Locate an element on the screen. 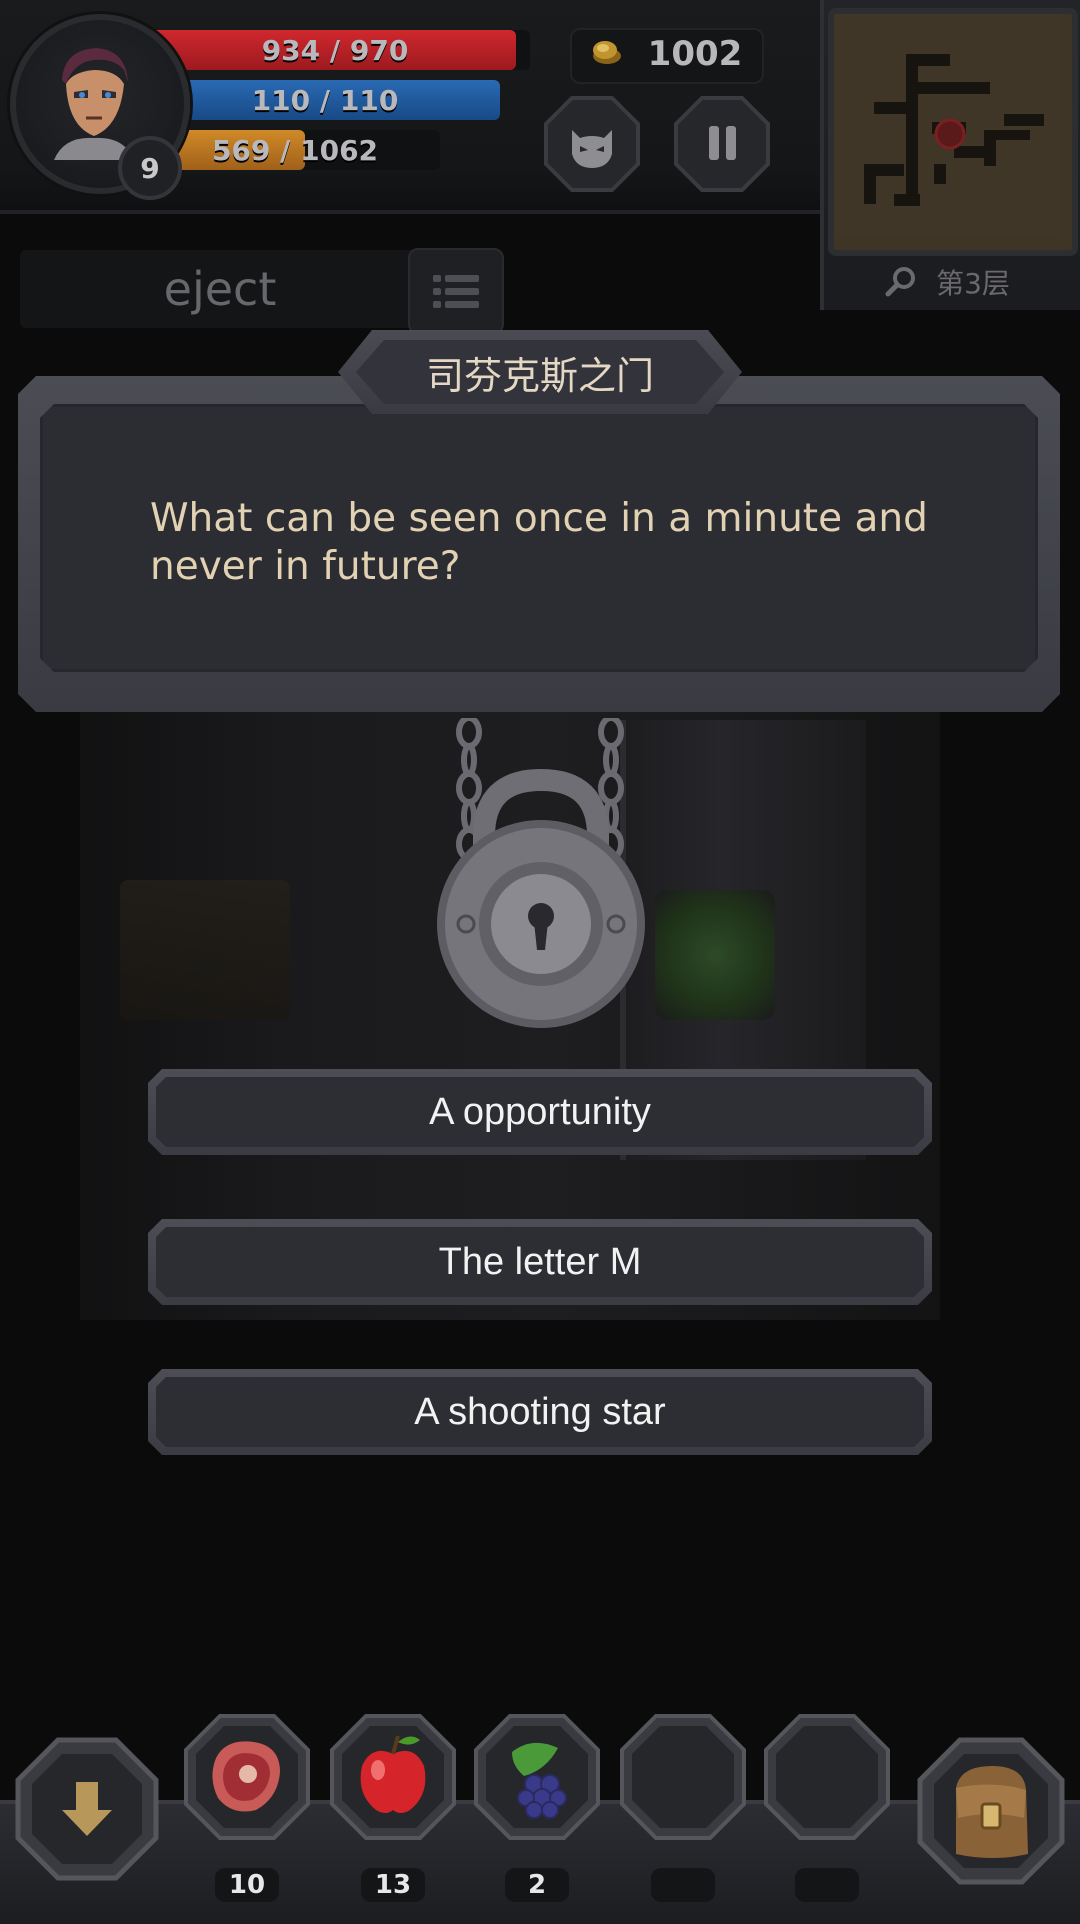 Image resolution: width=1080 pixels, height=1924 pixels. monster-icon is located at coordinates (592, 144).